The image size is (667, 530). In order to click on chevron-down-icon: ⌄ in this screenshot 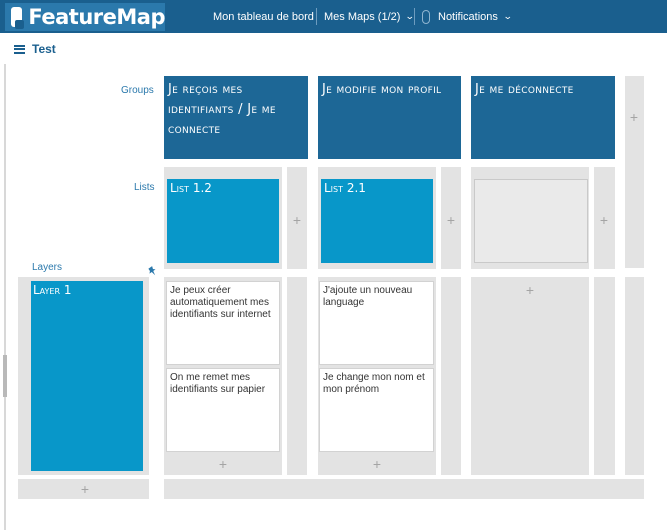, I will do `click(507, 16)`.